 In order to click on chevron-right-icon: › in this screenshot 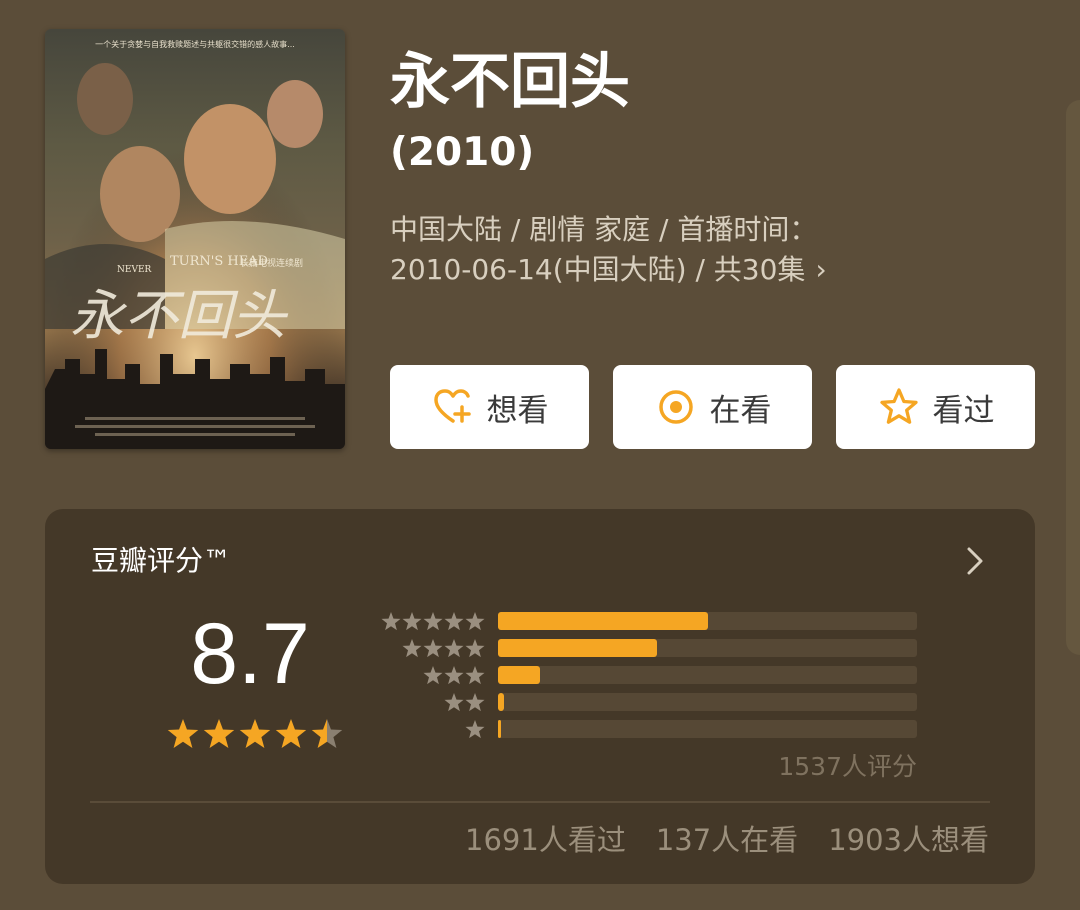, I will do `click(821, 269)`.